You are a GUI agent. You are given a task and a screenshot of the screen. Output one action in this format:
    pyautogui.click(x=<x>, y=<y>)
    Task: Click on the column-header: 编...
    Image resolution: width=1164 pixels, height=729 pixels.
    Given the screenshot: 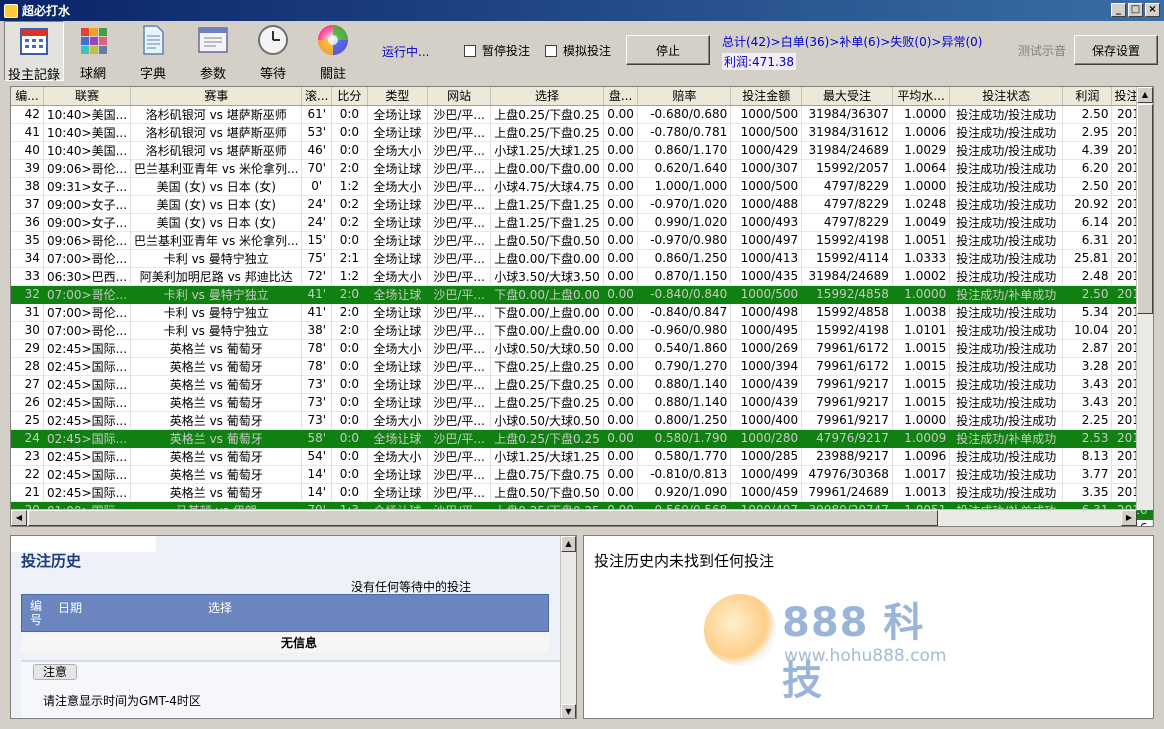 What is the action you would take?
    pyautogui.click(x=27, y=96)
    